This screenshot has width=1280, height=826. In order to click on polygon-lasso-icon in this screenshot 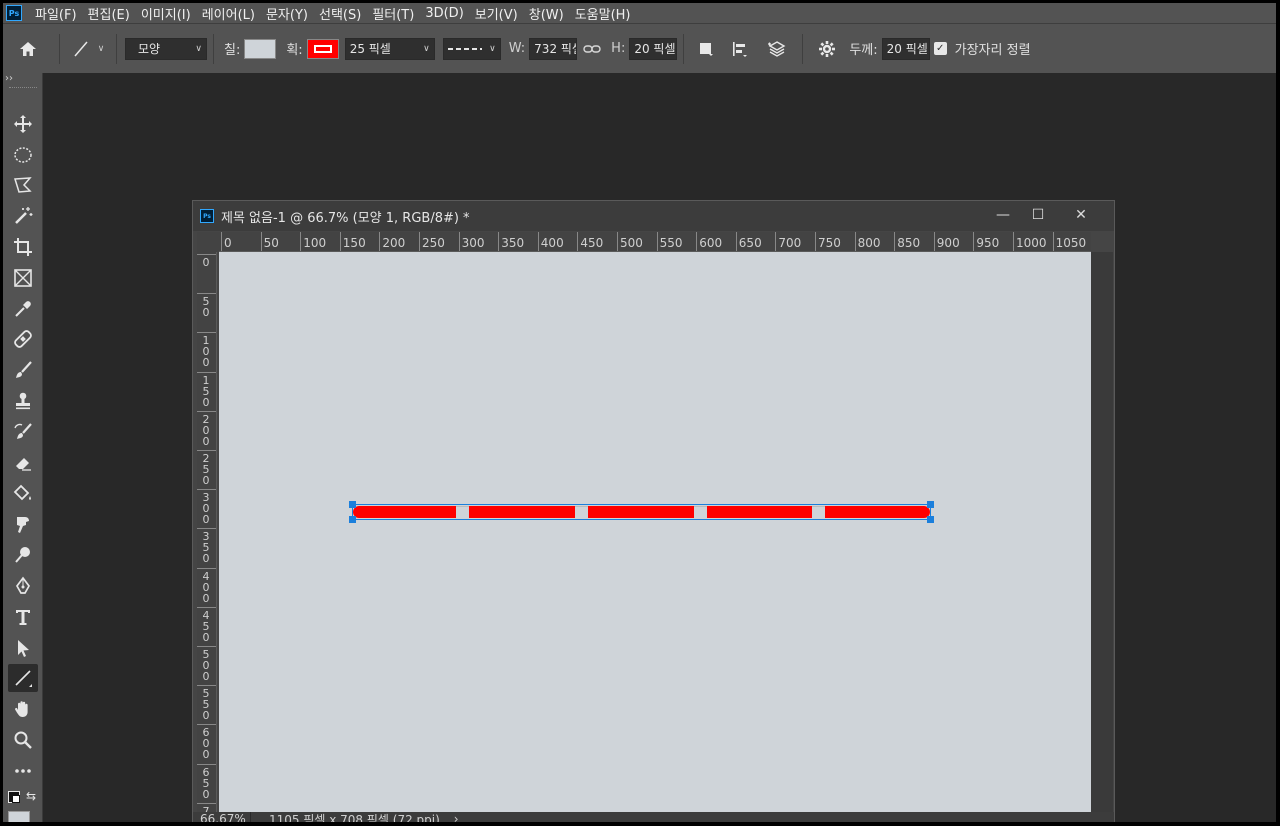, I will do `click(23, 185)`.